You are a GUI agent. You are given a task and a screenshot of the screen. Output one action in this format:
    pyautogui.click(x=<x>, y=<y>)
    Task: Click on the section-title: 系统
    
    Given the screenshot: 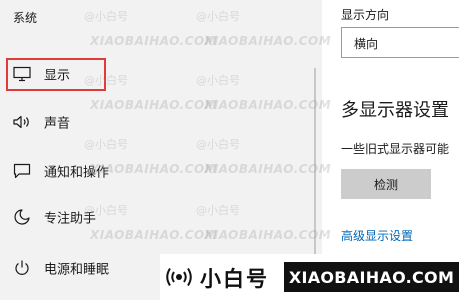 What is the action you would take?
    pyautogui.click(x=25, y=18)
    